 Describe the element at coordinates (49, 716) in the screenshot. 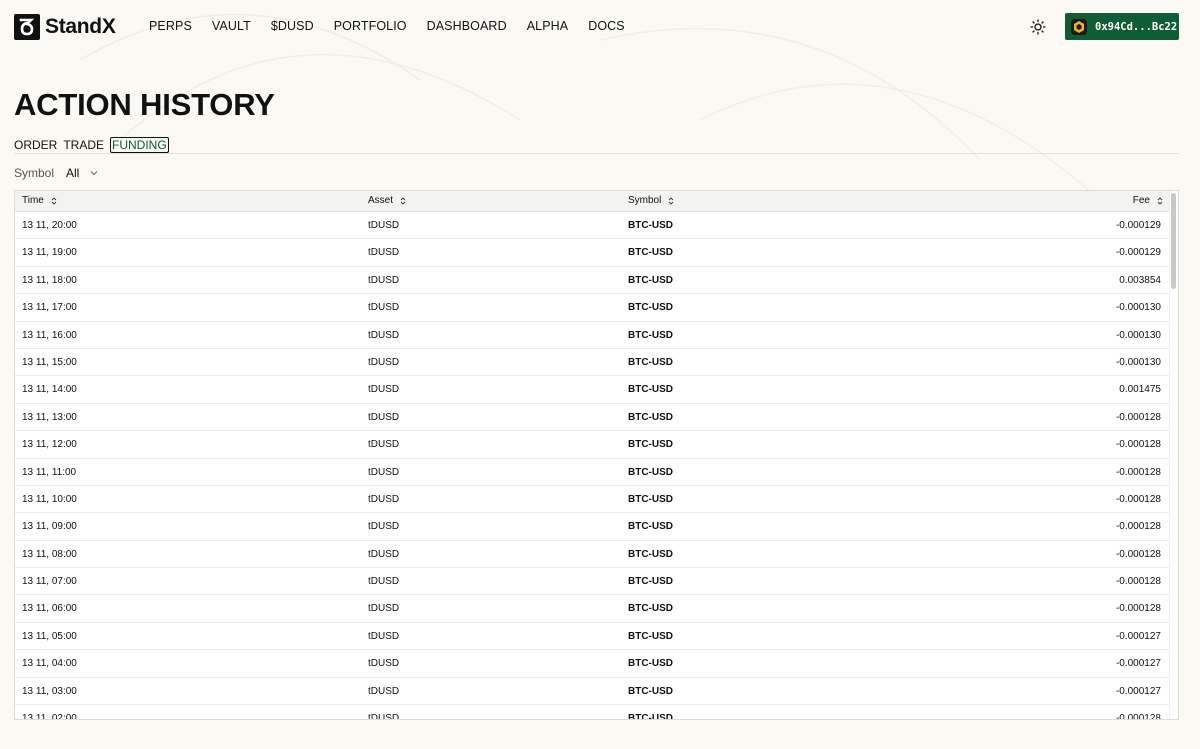

I see `cell-time: 13 11, 02:00` at that location.